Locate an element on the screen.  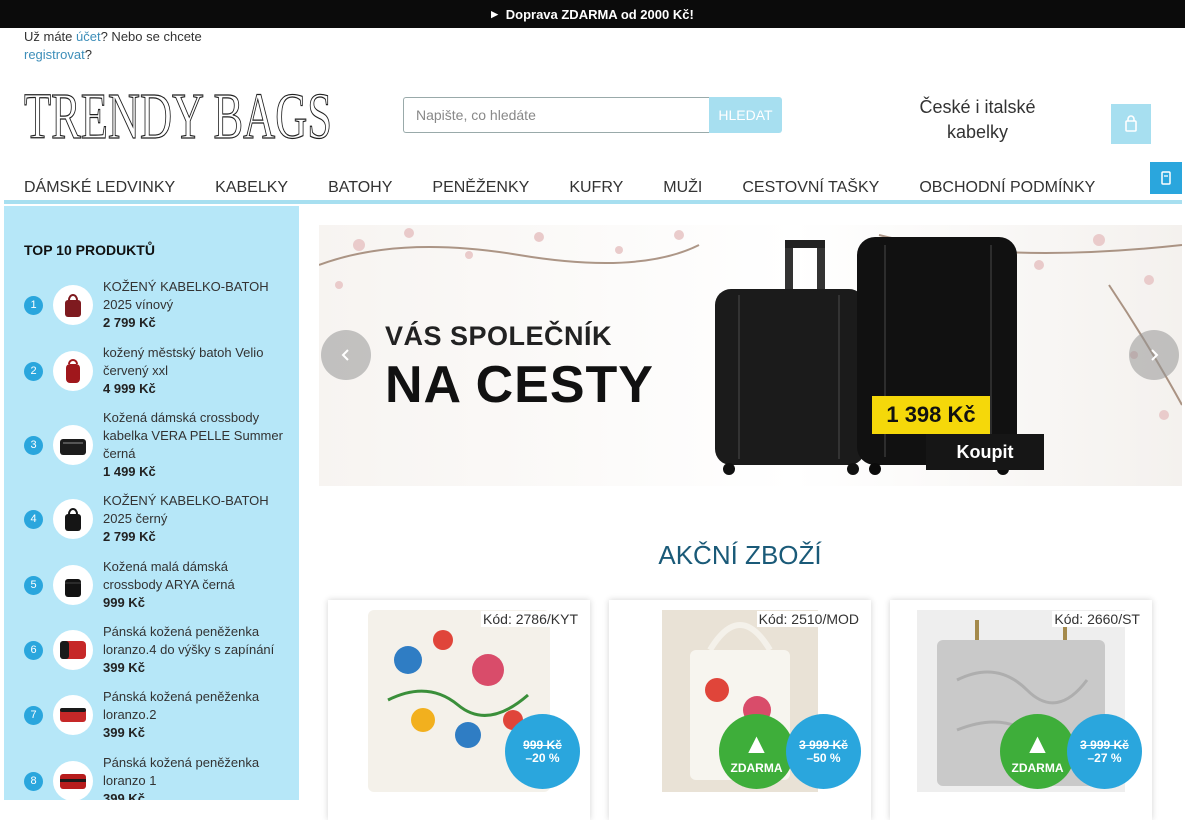
nav-item-damske-ledvinky: DÁMSKÉ LEDVINKY is located at coordinates (99, 188).